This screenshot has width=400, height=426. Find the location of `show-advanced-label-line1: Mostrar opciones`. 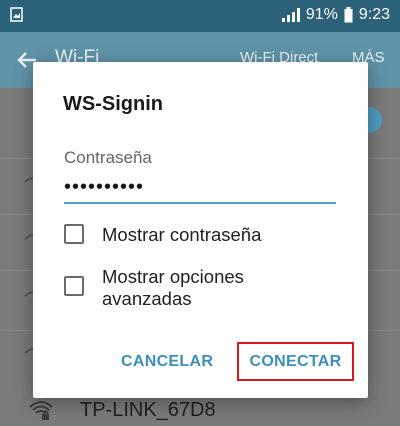

show-advanced-label-line1: Mostrar opciones is located at coordinates (173, 276).